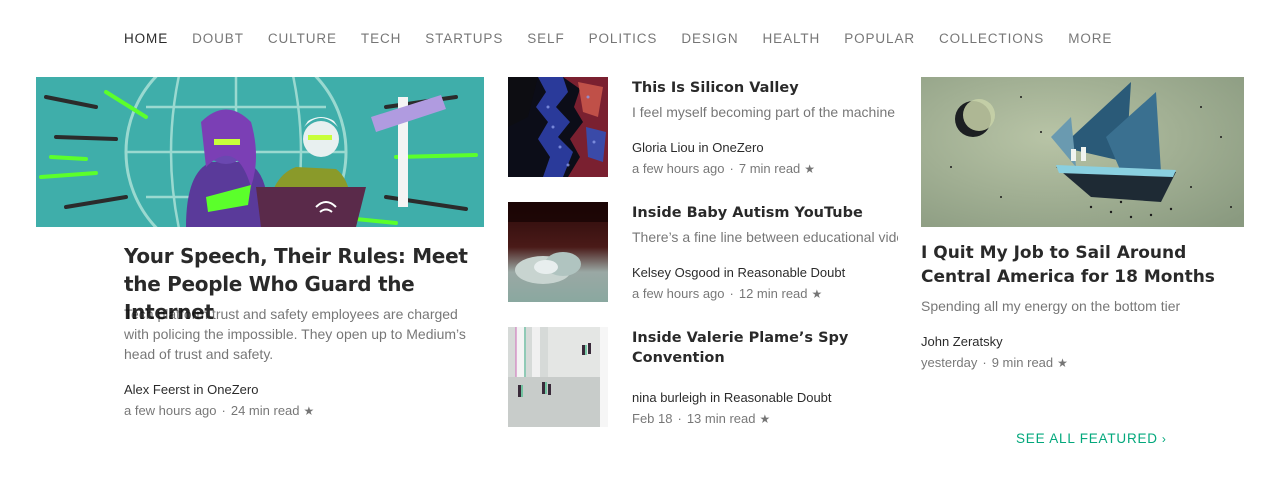 Image resolution: width=1284 pixels, height=484 pixels. I want to click on hero-meta: a few hours ago · 24 min read ★, so click(219, 411).